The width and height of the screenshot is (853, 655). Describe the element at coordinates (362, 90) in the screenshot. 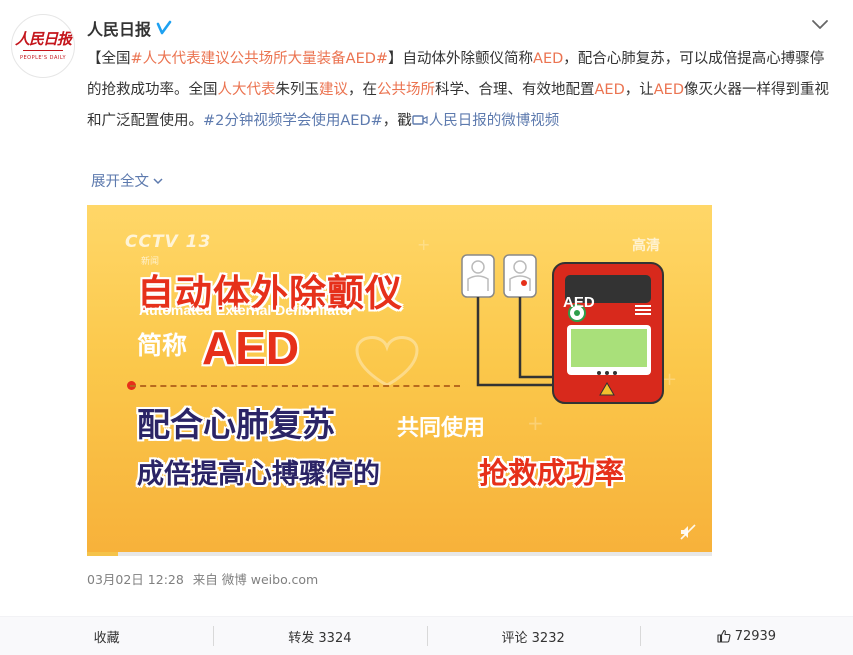

I see `post-text-segment: ，在` at that location.